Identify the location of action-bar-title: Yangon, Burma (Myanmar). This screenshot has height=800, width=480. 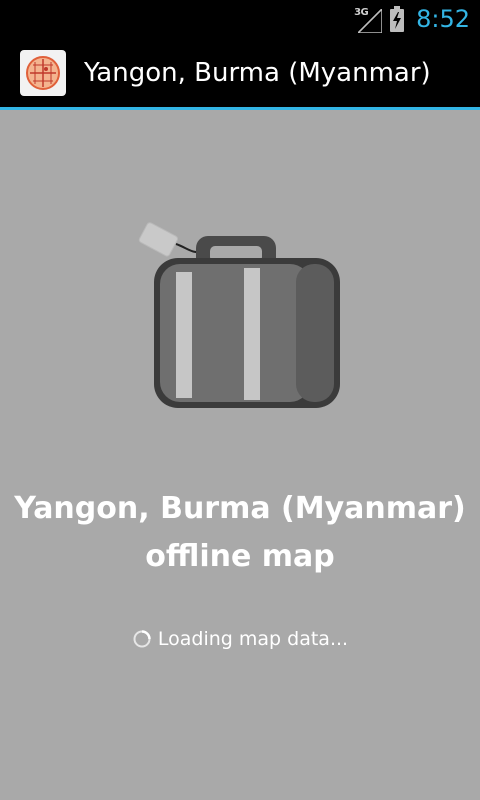
(257, 72).